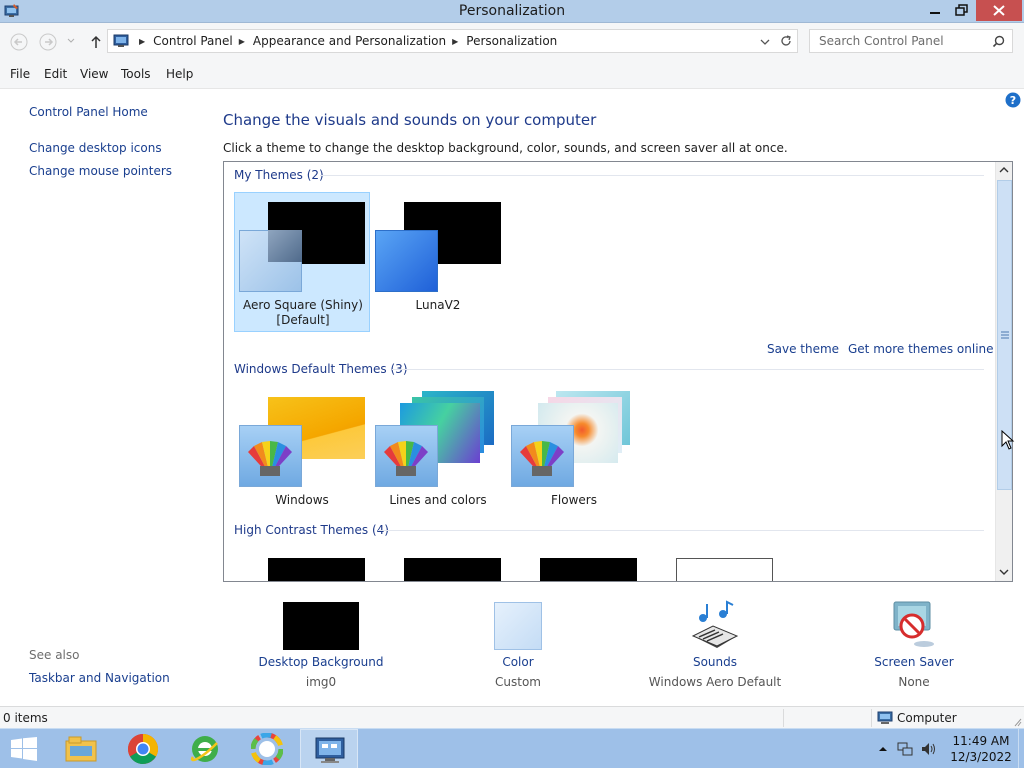 This screenshot has width=1024, height=768. I want to click on window-title: Personalization, so click(512, 11).